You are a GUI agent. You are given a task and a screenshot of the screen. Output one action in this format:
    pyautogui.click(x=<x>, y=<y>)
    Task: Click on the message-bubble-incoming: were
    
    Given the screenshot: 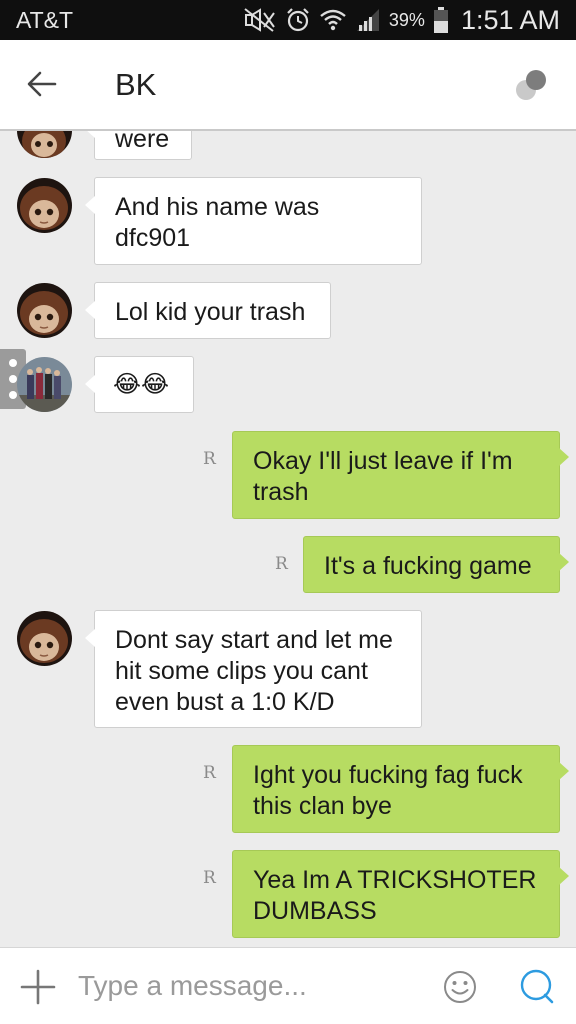 What is the action you would take?
    pyautogui.click(x=138, y=145)
    